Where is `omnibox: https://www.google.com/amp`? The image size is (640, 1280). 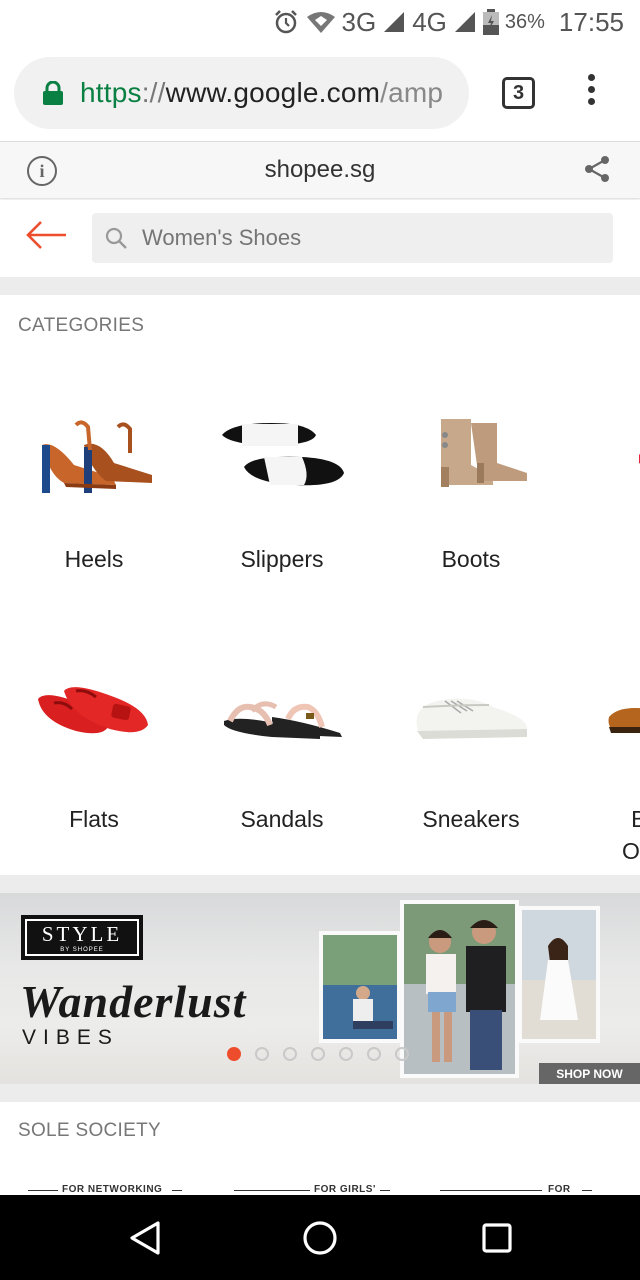
omnibox: https://www.google.com/amp is located at coordinates (241, 93).